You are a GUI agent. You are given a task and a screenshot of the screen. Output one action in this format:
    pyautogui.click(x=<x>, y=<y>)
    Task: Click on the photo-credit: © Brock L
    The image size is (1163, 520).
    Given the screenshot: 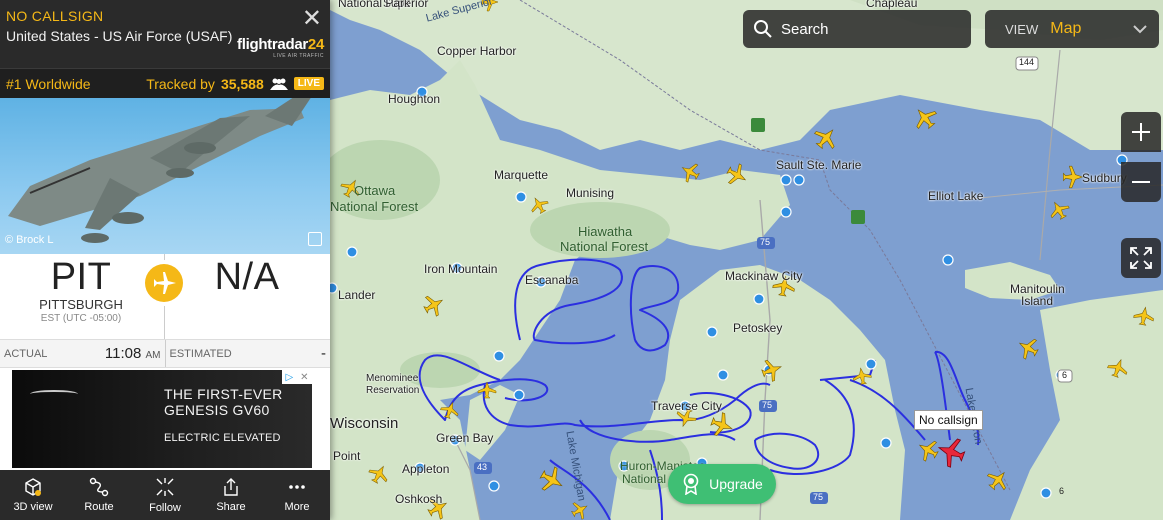 What is the action you would take?
    pyautogui.click(x=29, y=240)
    